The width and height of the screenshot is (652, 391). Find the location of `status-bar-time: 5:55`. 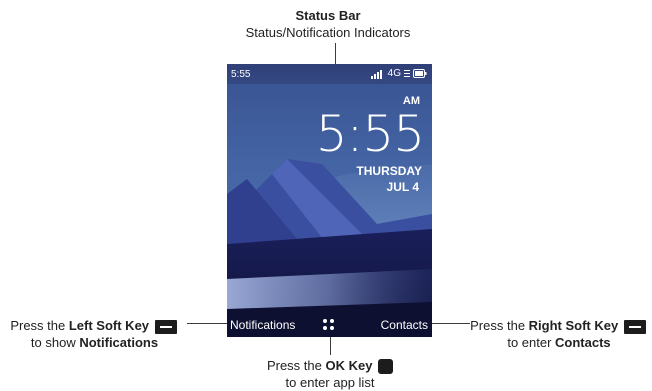

status-bar-time: 5:55 is located at coordinates (241, 74).